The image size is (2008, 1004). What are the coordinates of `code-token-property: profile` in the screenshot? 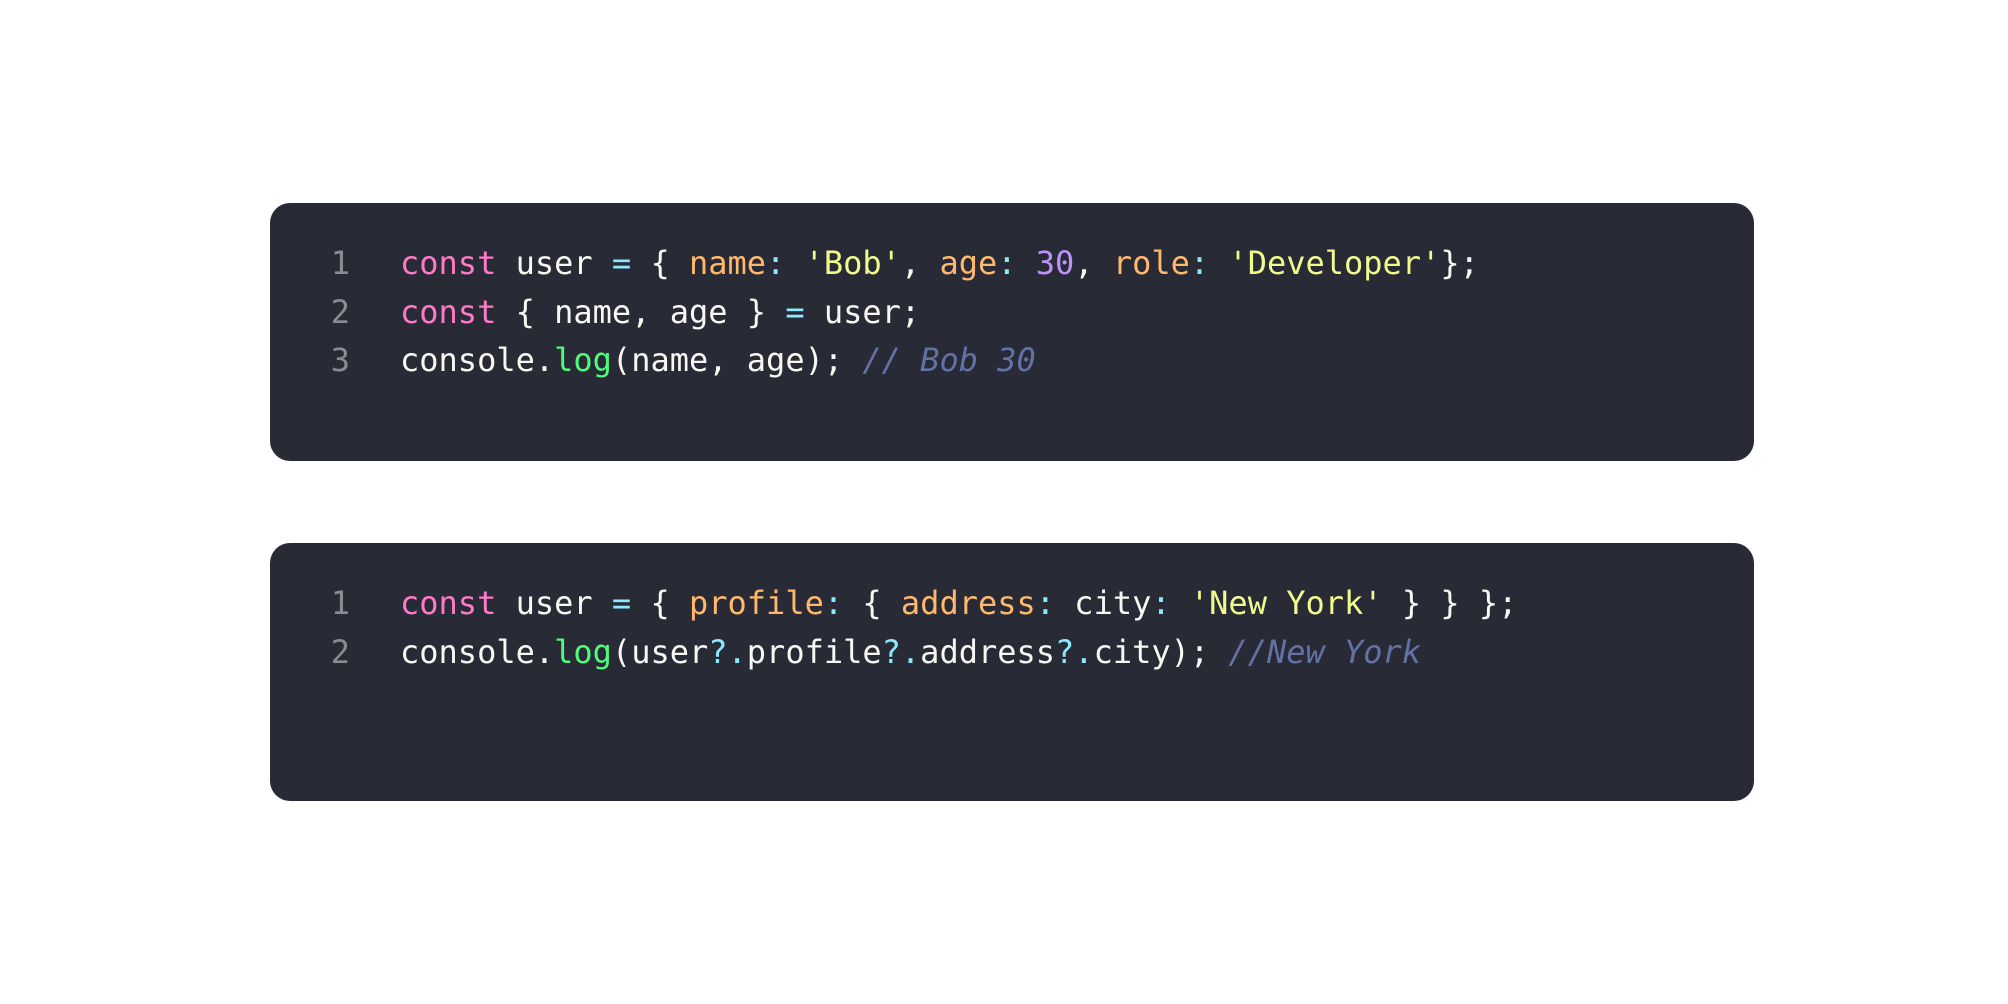 It's located at (756, 603).